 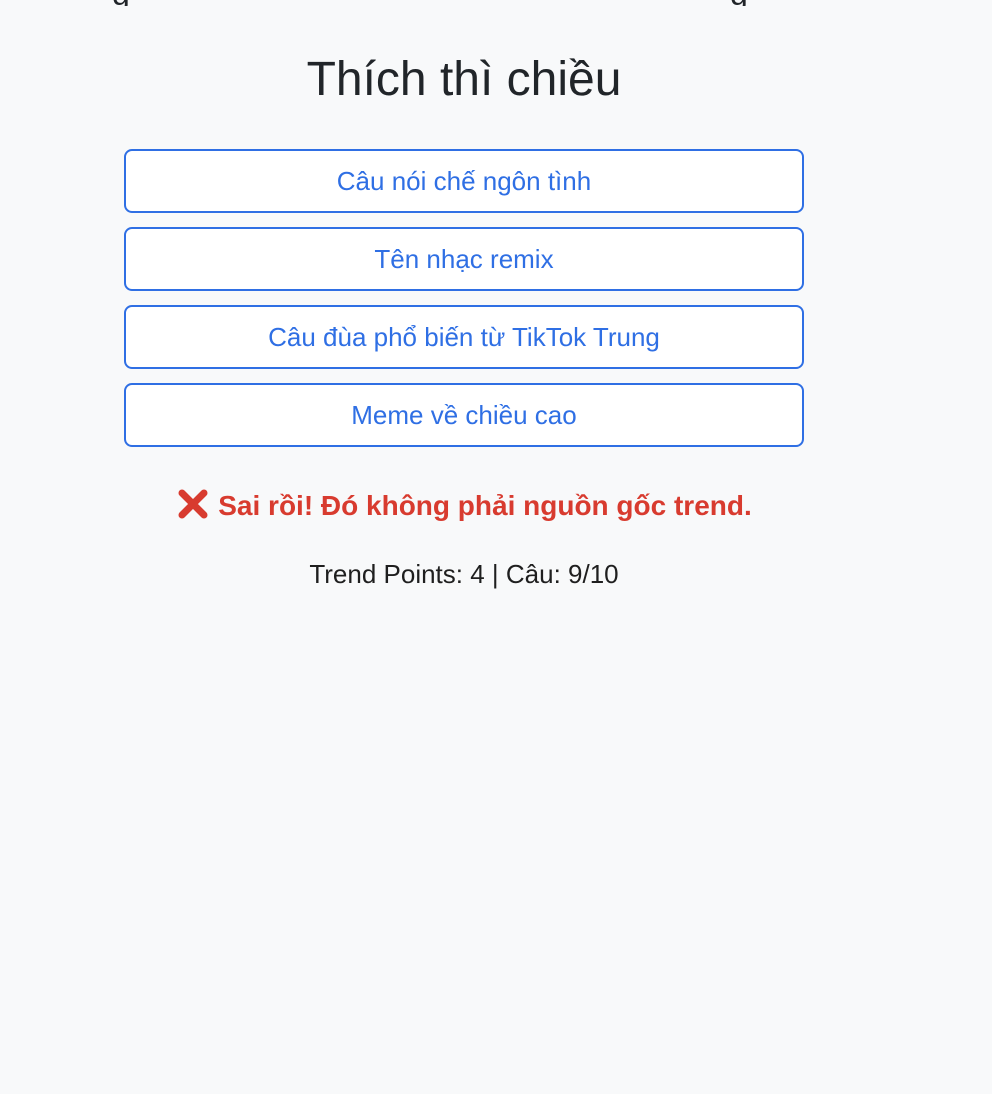 What do you see at coordinates (193, 504) in the screenshot?
I see `cross-mark-icon` at bounding box center [193, 504].